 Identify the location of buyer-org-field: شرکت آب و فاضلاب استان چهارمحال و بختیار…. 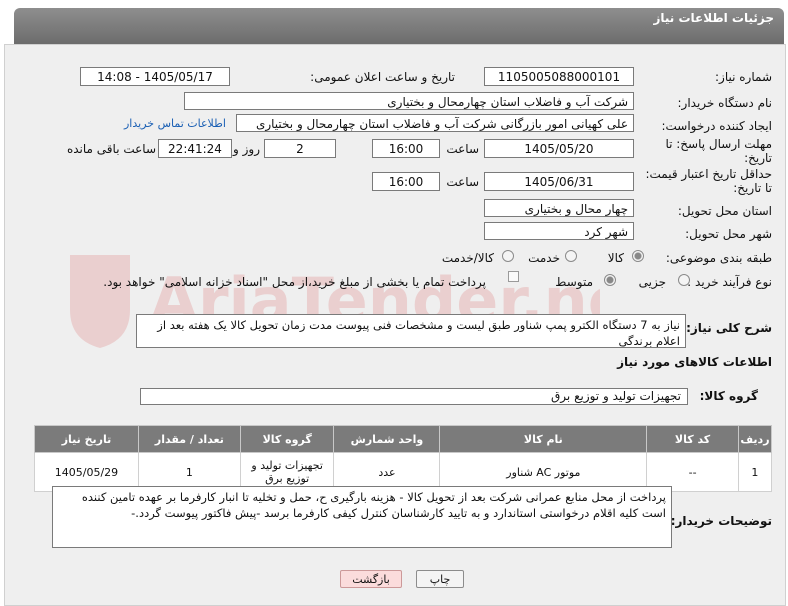
(409, 101).